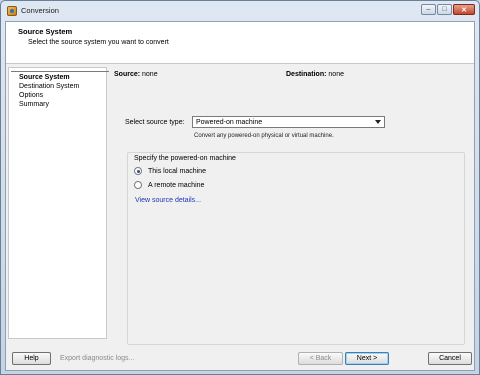 This screenshot has width=480, height=375. What do you see at coordinates (127, 74) in the screenshot?
I see `source-label: Source:` at bounding box center [127, 74].